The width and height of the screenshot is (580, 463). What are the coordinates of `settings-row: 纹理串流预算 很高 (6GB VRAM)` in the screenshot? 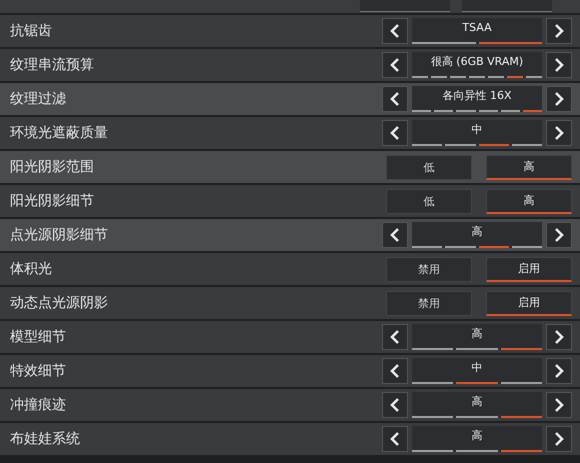 It's located at (290, 65).